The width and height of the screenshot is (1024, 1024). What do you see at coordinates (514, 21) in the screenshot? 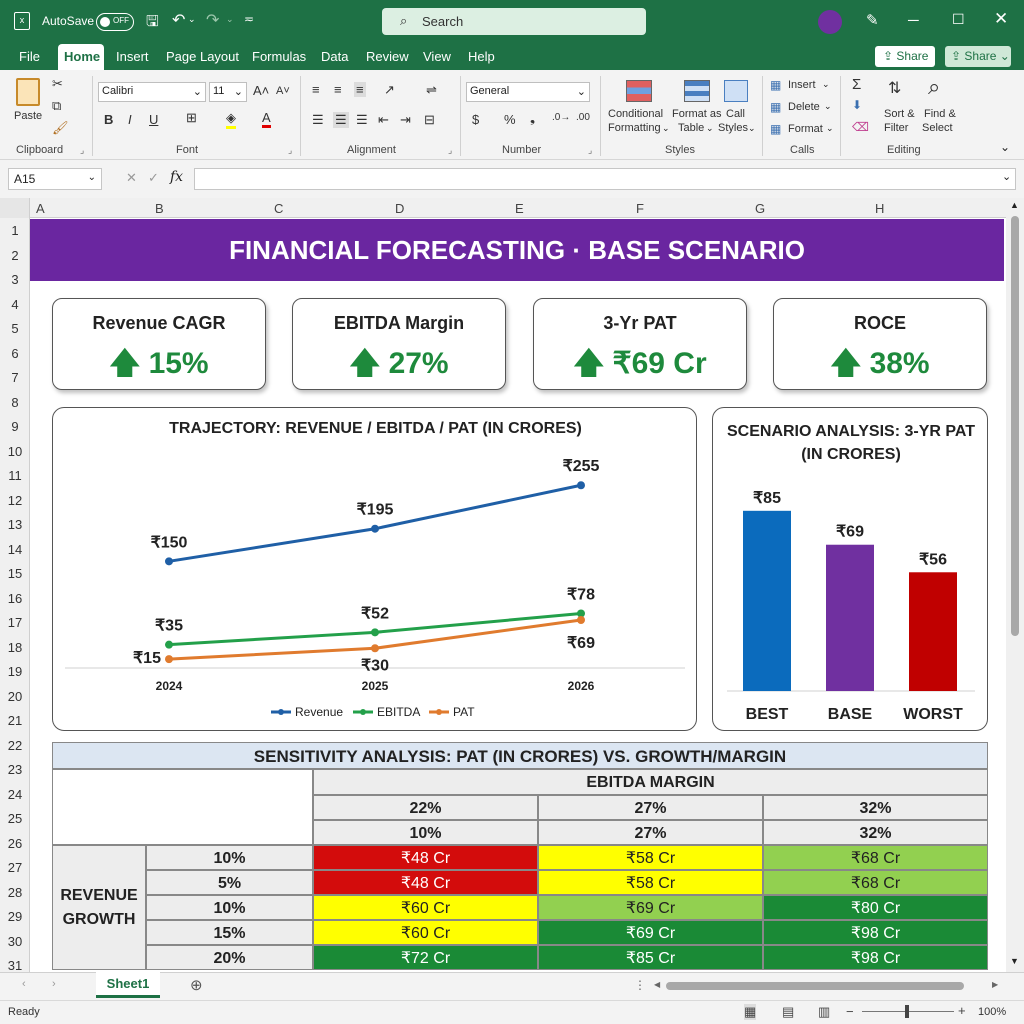
I see `search-box: ⌕ Search` at bounding box center [514, 21].